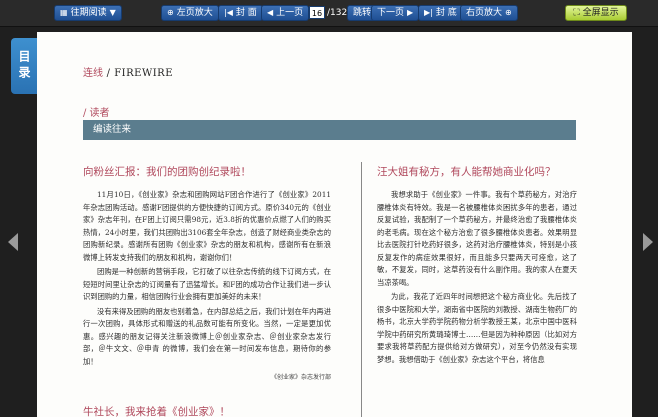 The image size is (658, 417). I want to click on cover-button: |◀ 封 面, so click(240, 13).